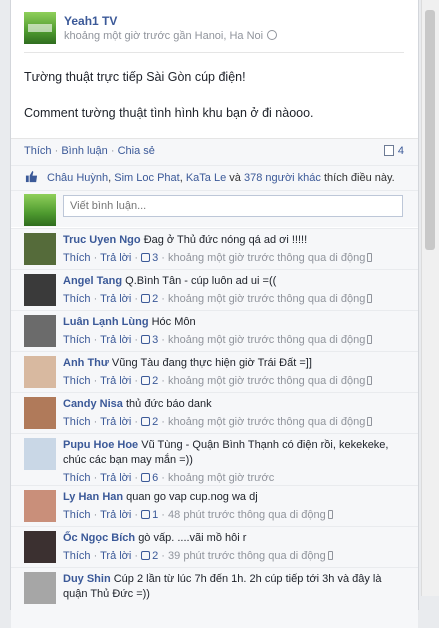  Describe the element at coordinates (206, 178) in the screenshot. I see `liker-name: KaTa Le` at that location.